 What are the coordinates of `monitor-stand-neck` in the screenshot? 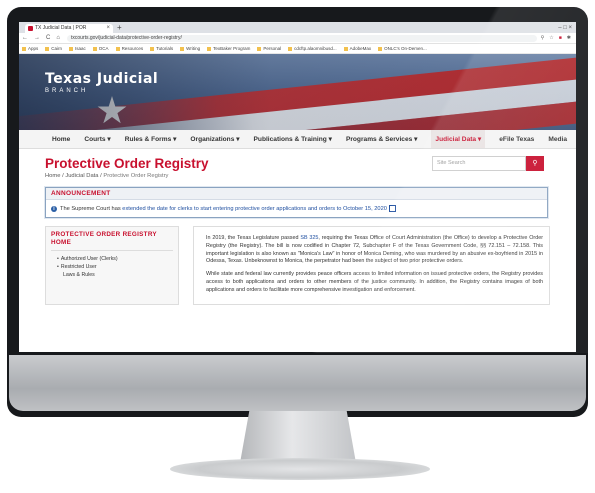 It's located at (298, 437).